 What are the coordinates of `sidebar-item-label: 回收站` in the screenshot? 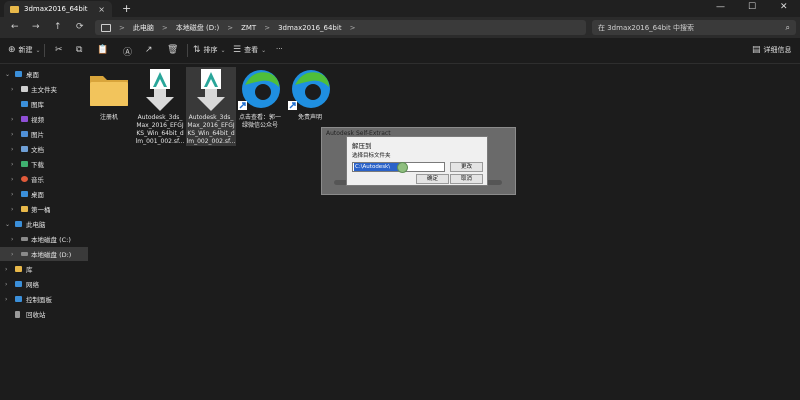 It's located at (36, 315).